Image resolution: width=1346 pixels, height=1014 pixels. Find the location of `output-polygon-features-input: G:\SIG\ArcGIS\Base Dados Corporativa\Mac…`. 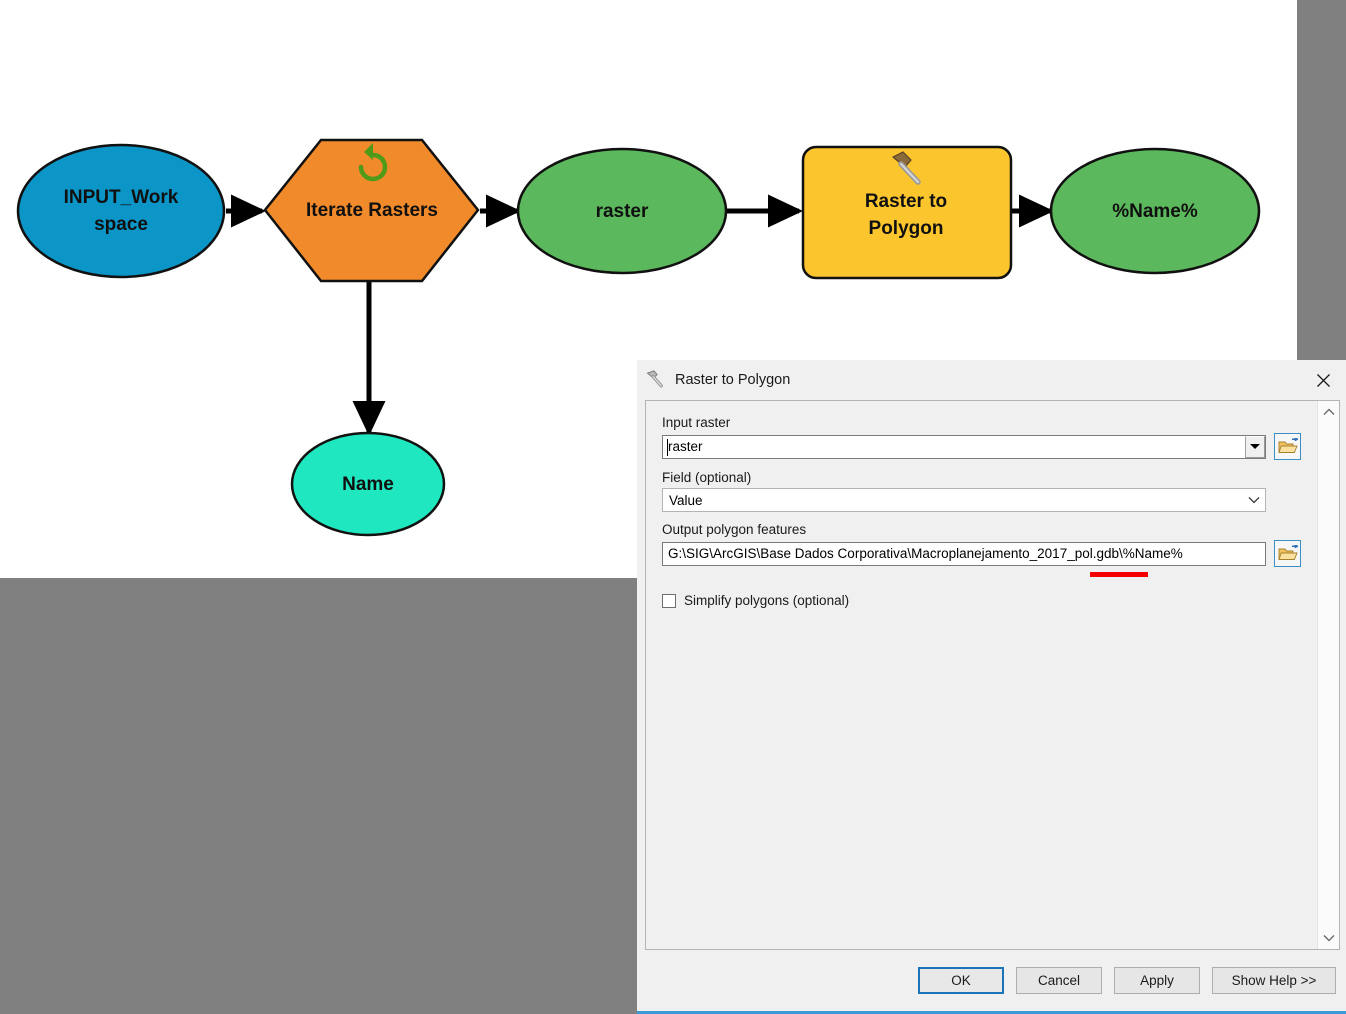

output-polygon-features-input: G:\SIG\ArcGIS\Base Dados Corporativa\Mac… is located at coordinates (964, 553).